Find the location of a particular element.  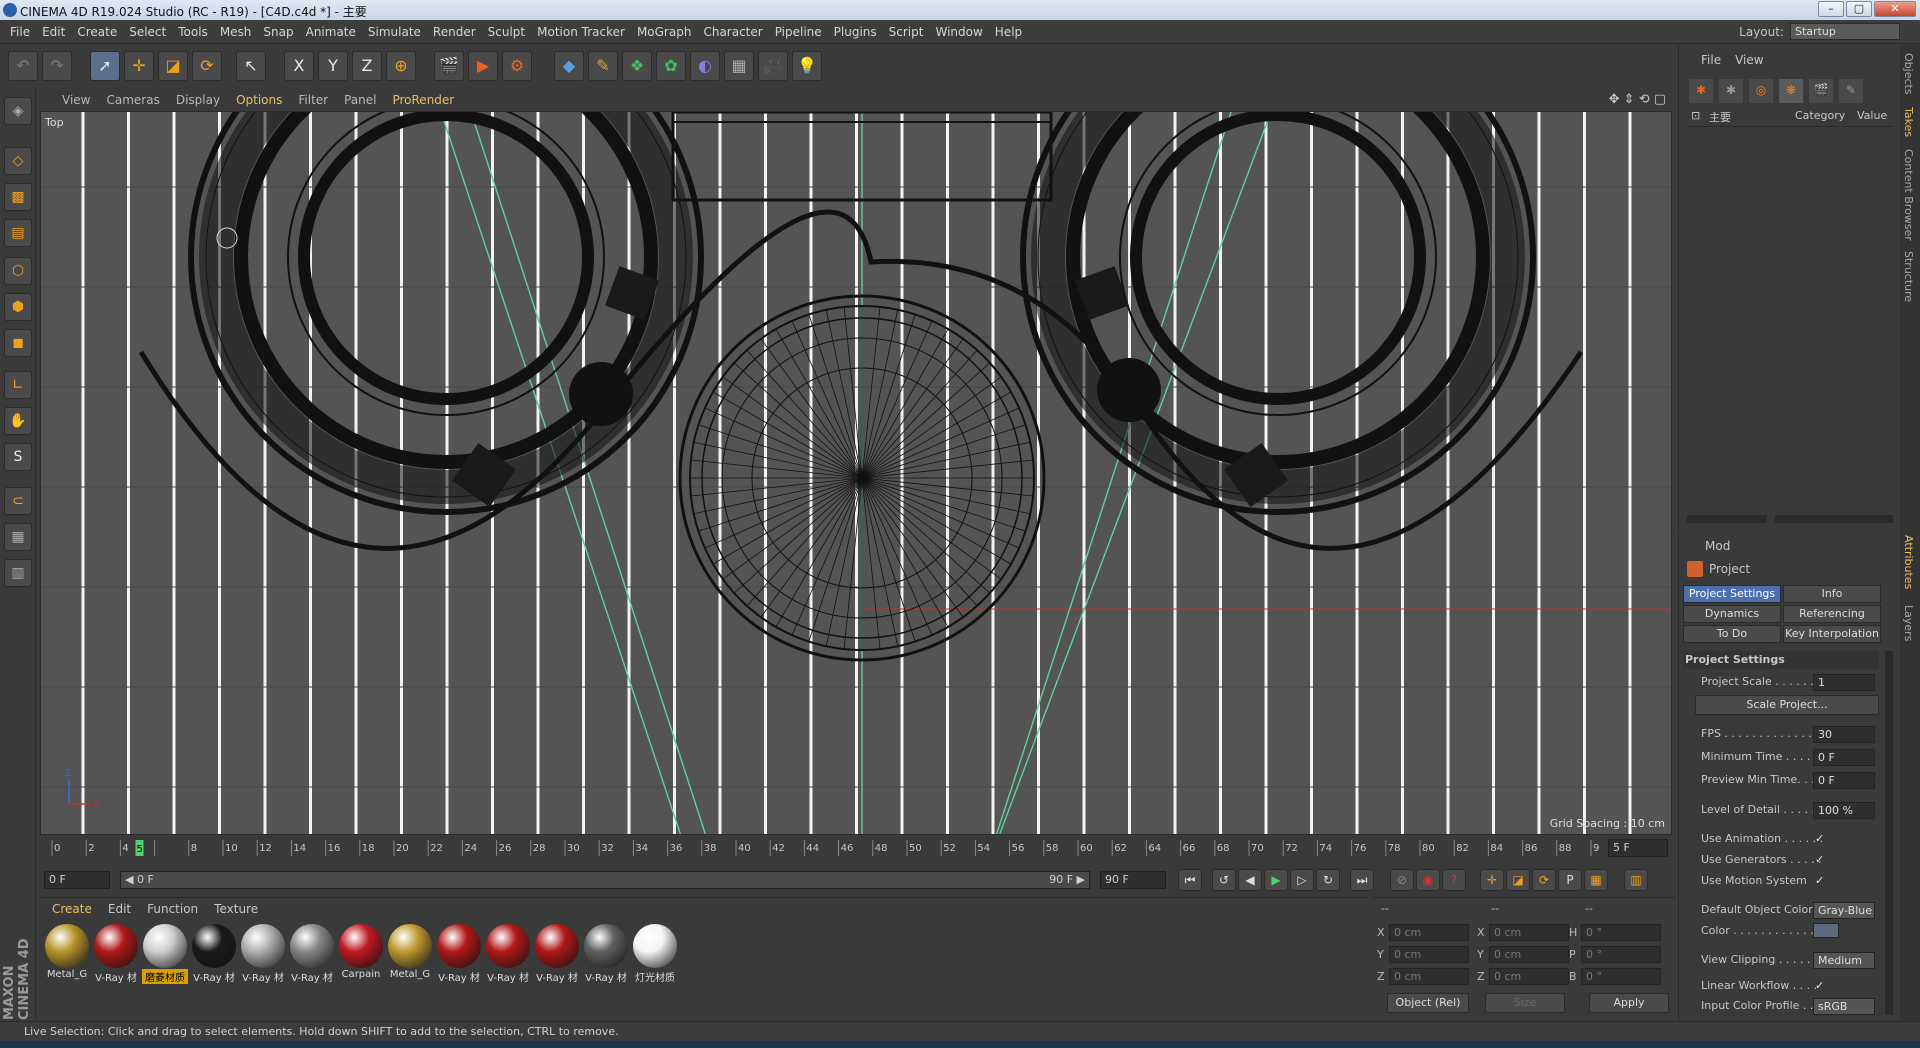

autokey-icon: ◉ is located at coordinates (1428, 880).